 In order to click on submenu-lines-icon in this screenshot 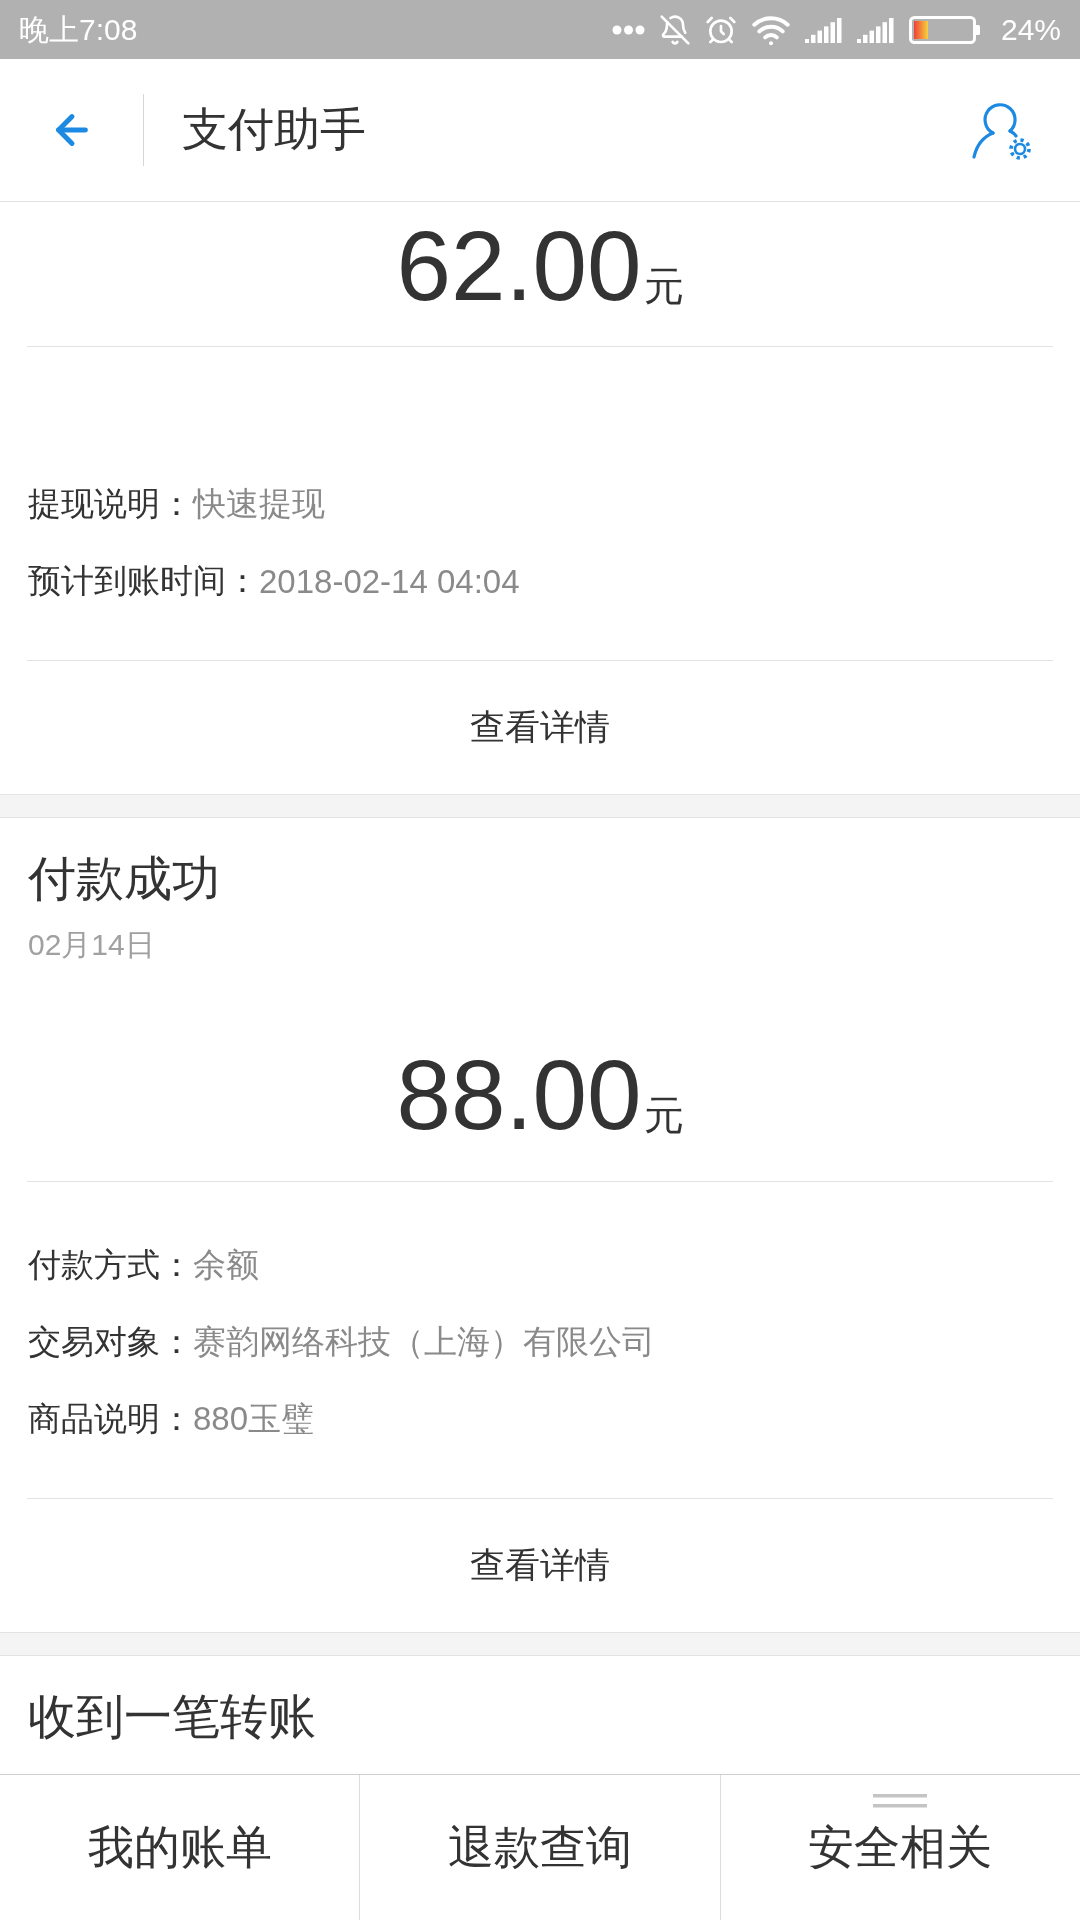, I will do `click(900, 1801)`.